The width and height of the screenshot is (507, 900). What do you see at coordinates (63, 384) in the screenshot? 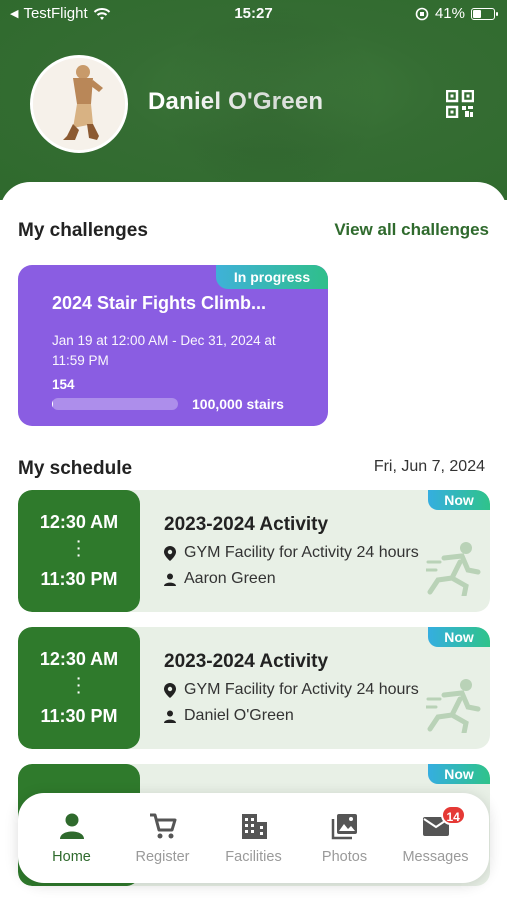
I see `challenge-count: 154` at bounding box center [63, 384].